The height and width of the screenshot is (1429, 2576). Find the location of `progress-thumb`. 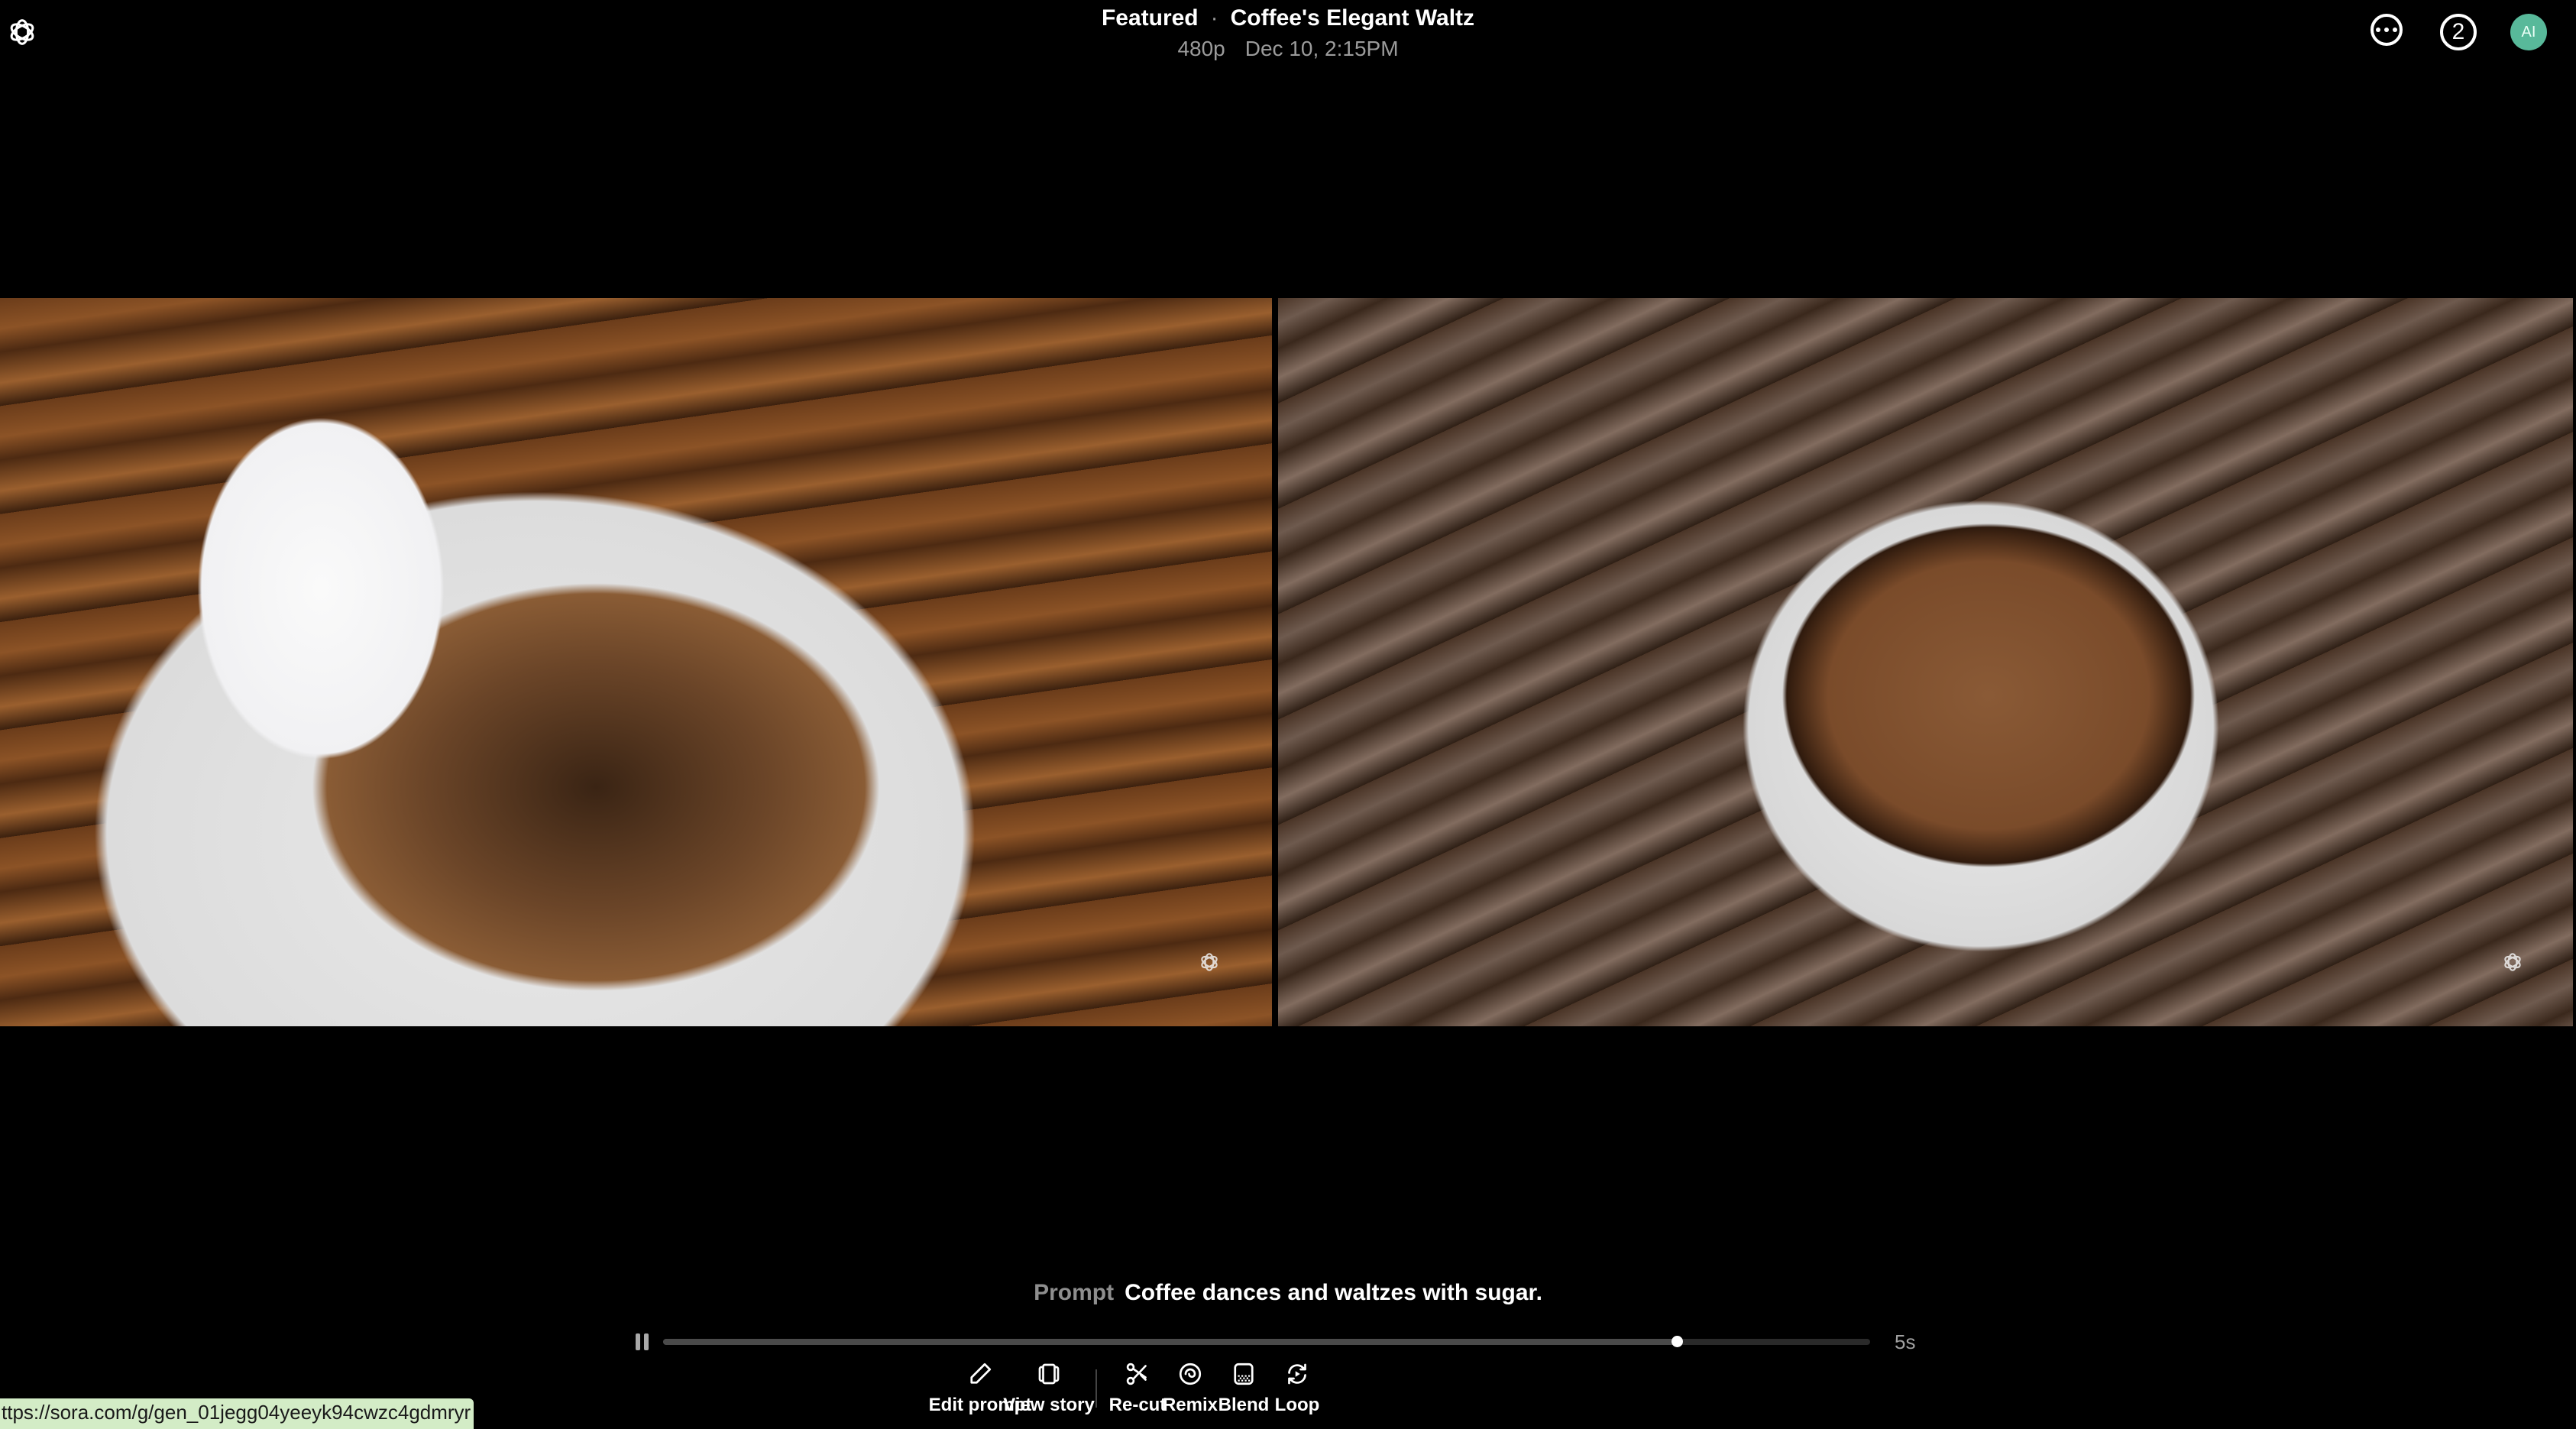

progress-thumb is located at coordinates (1677, 1341).